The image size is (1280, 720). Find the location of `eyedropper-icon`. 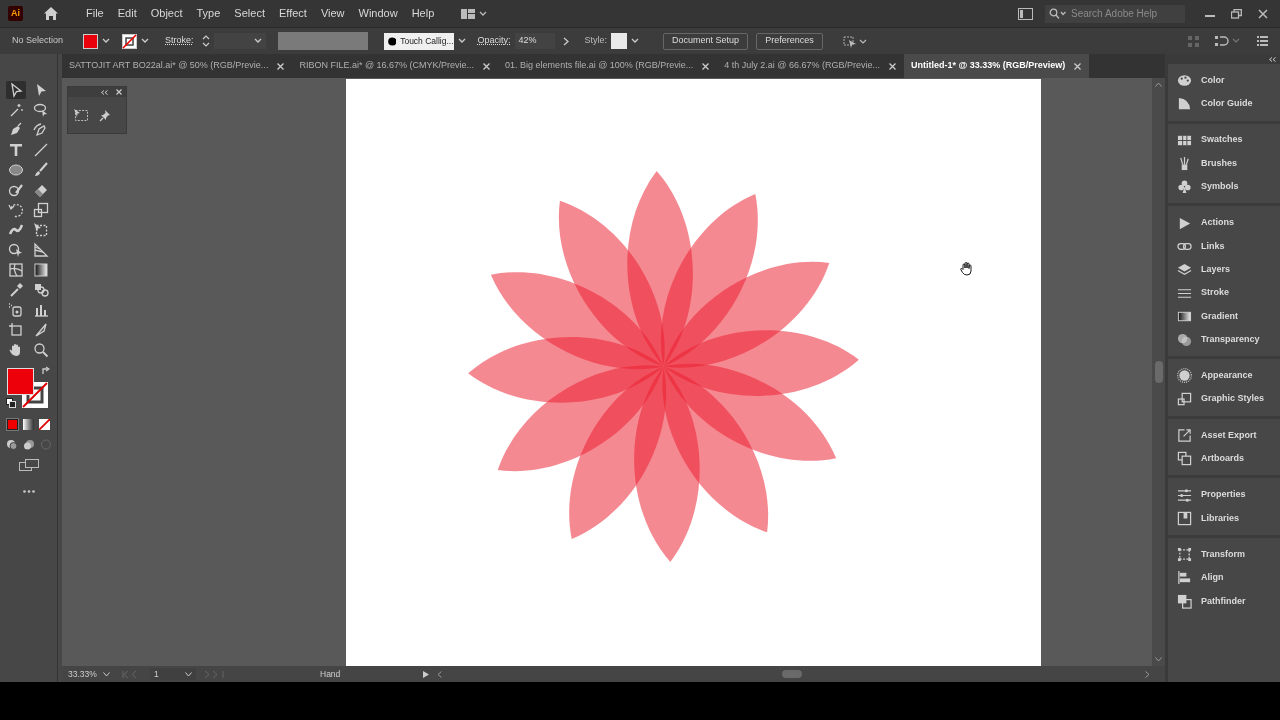

eyedropper-icon is located at coordinates (16, 290).